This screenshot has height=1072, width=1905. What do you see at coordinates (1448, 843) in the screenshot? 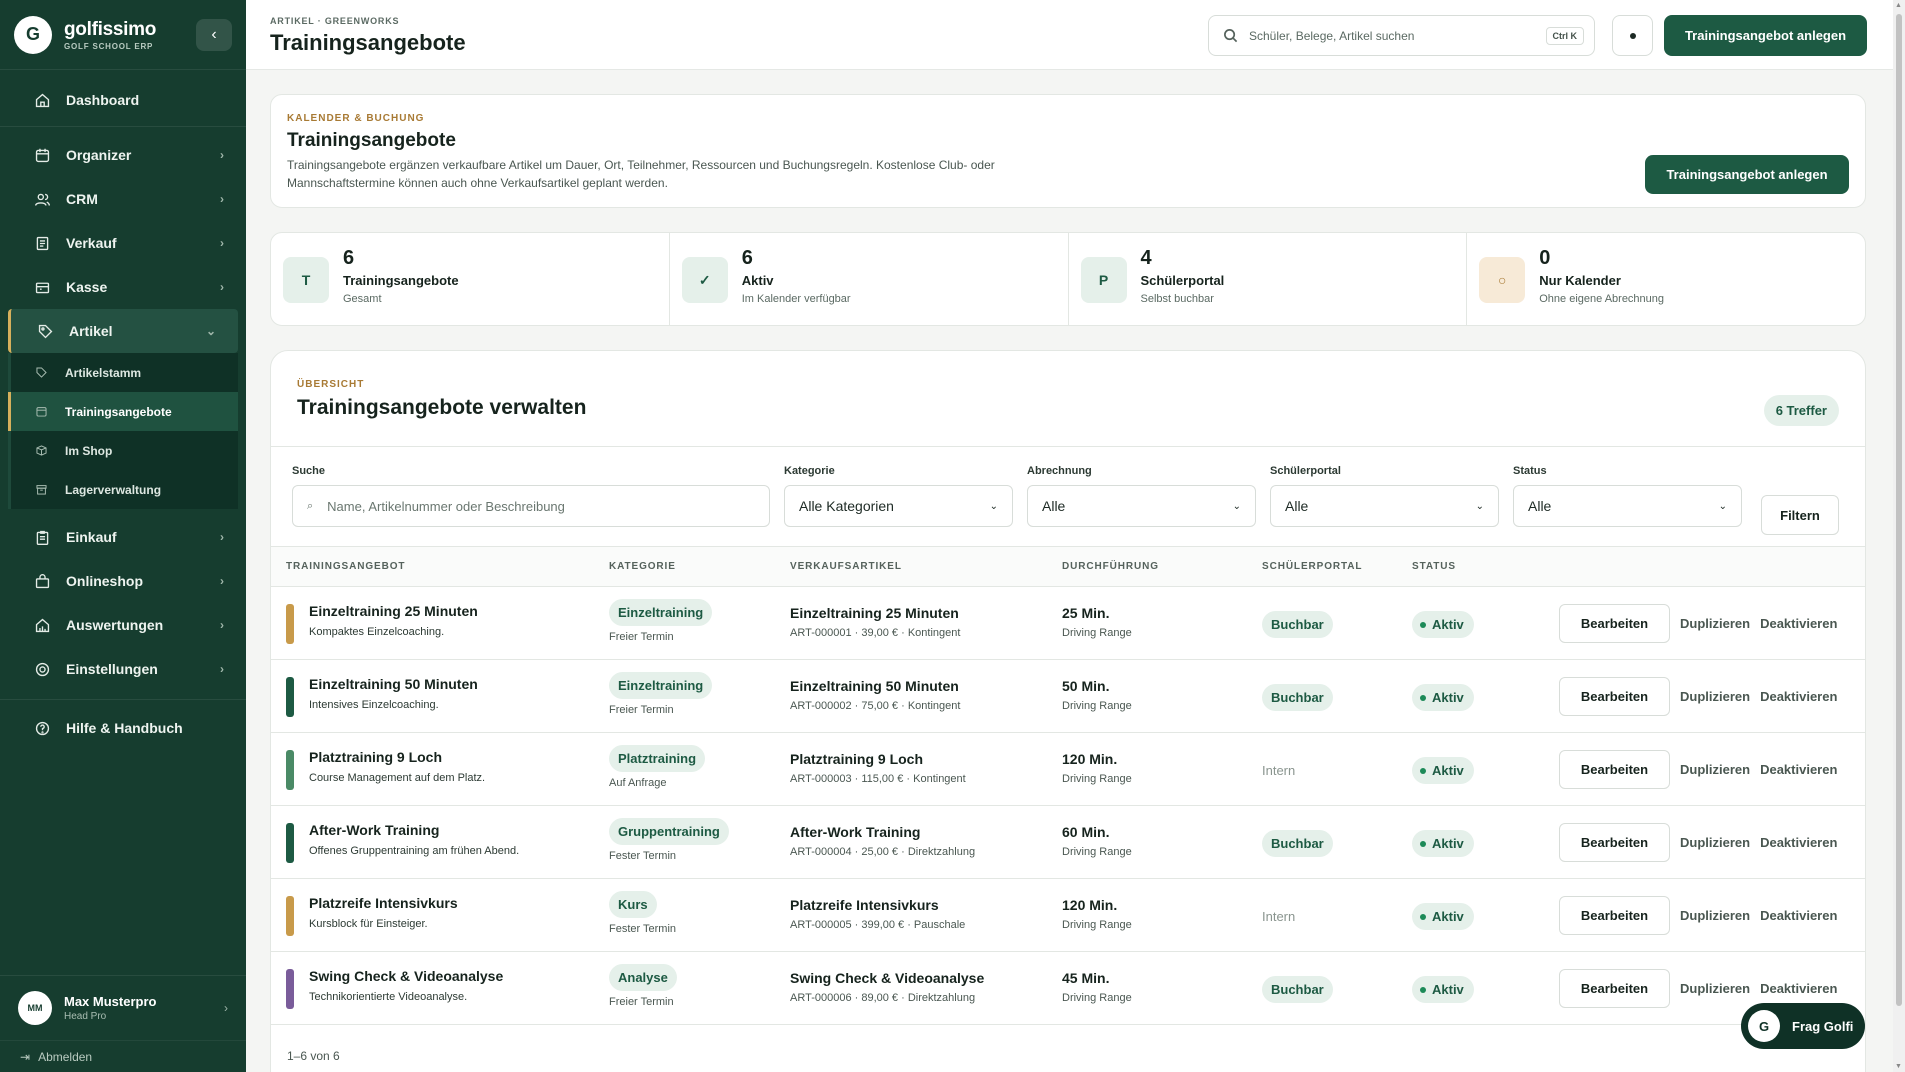
I see `status-label: Aktiv` at bounding box center [1448, 843].